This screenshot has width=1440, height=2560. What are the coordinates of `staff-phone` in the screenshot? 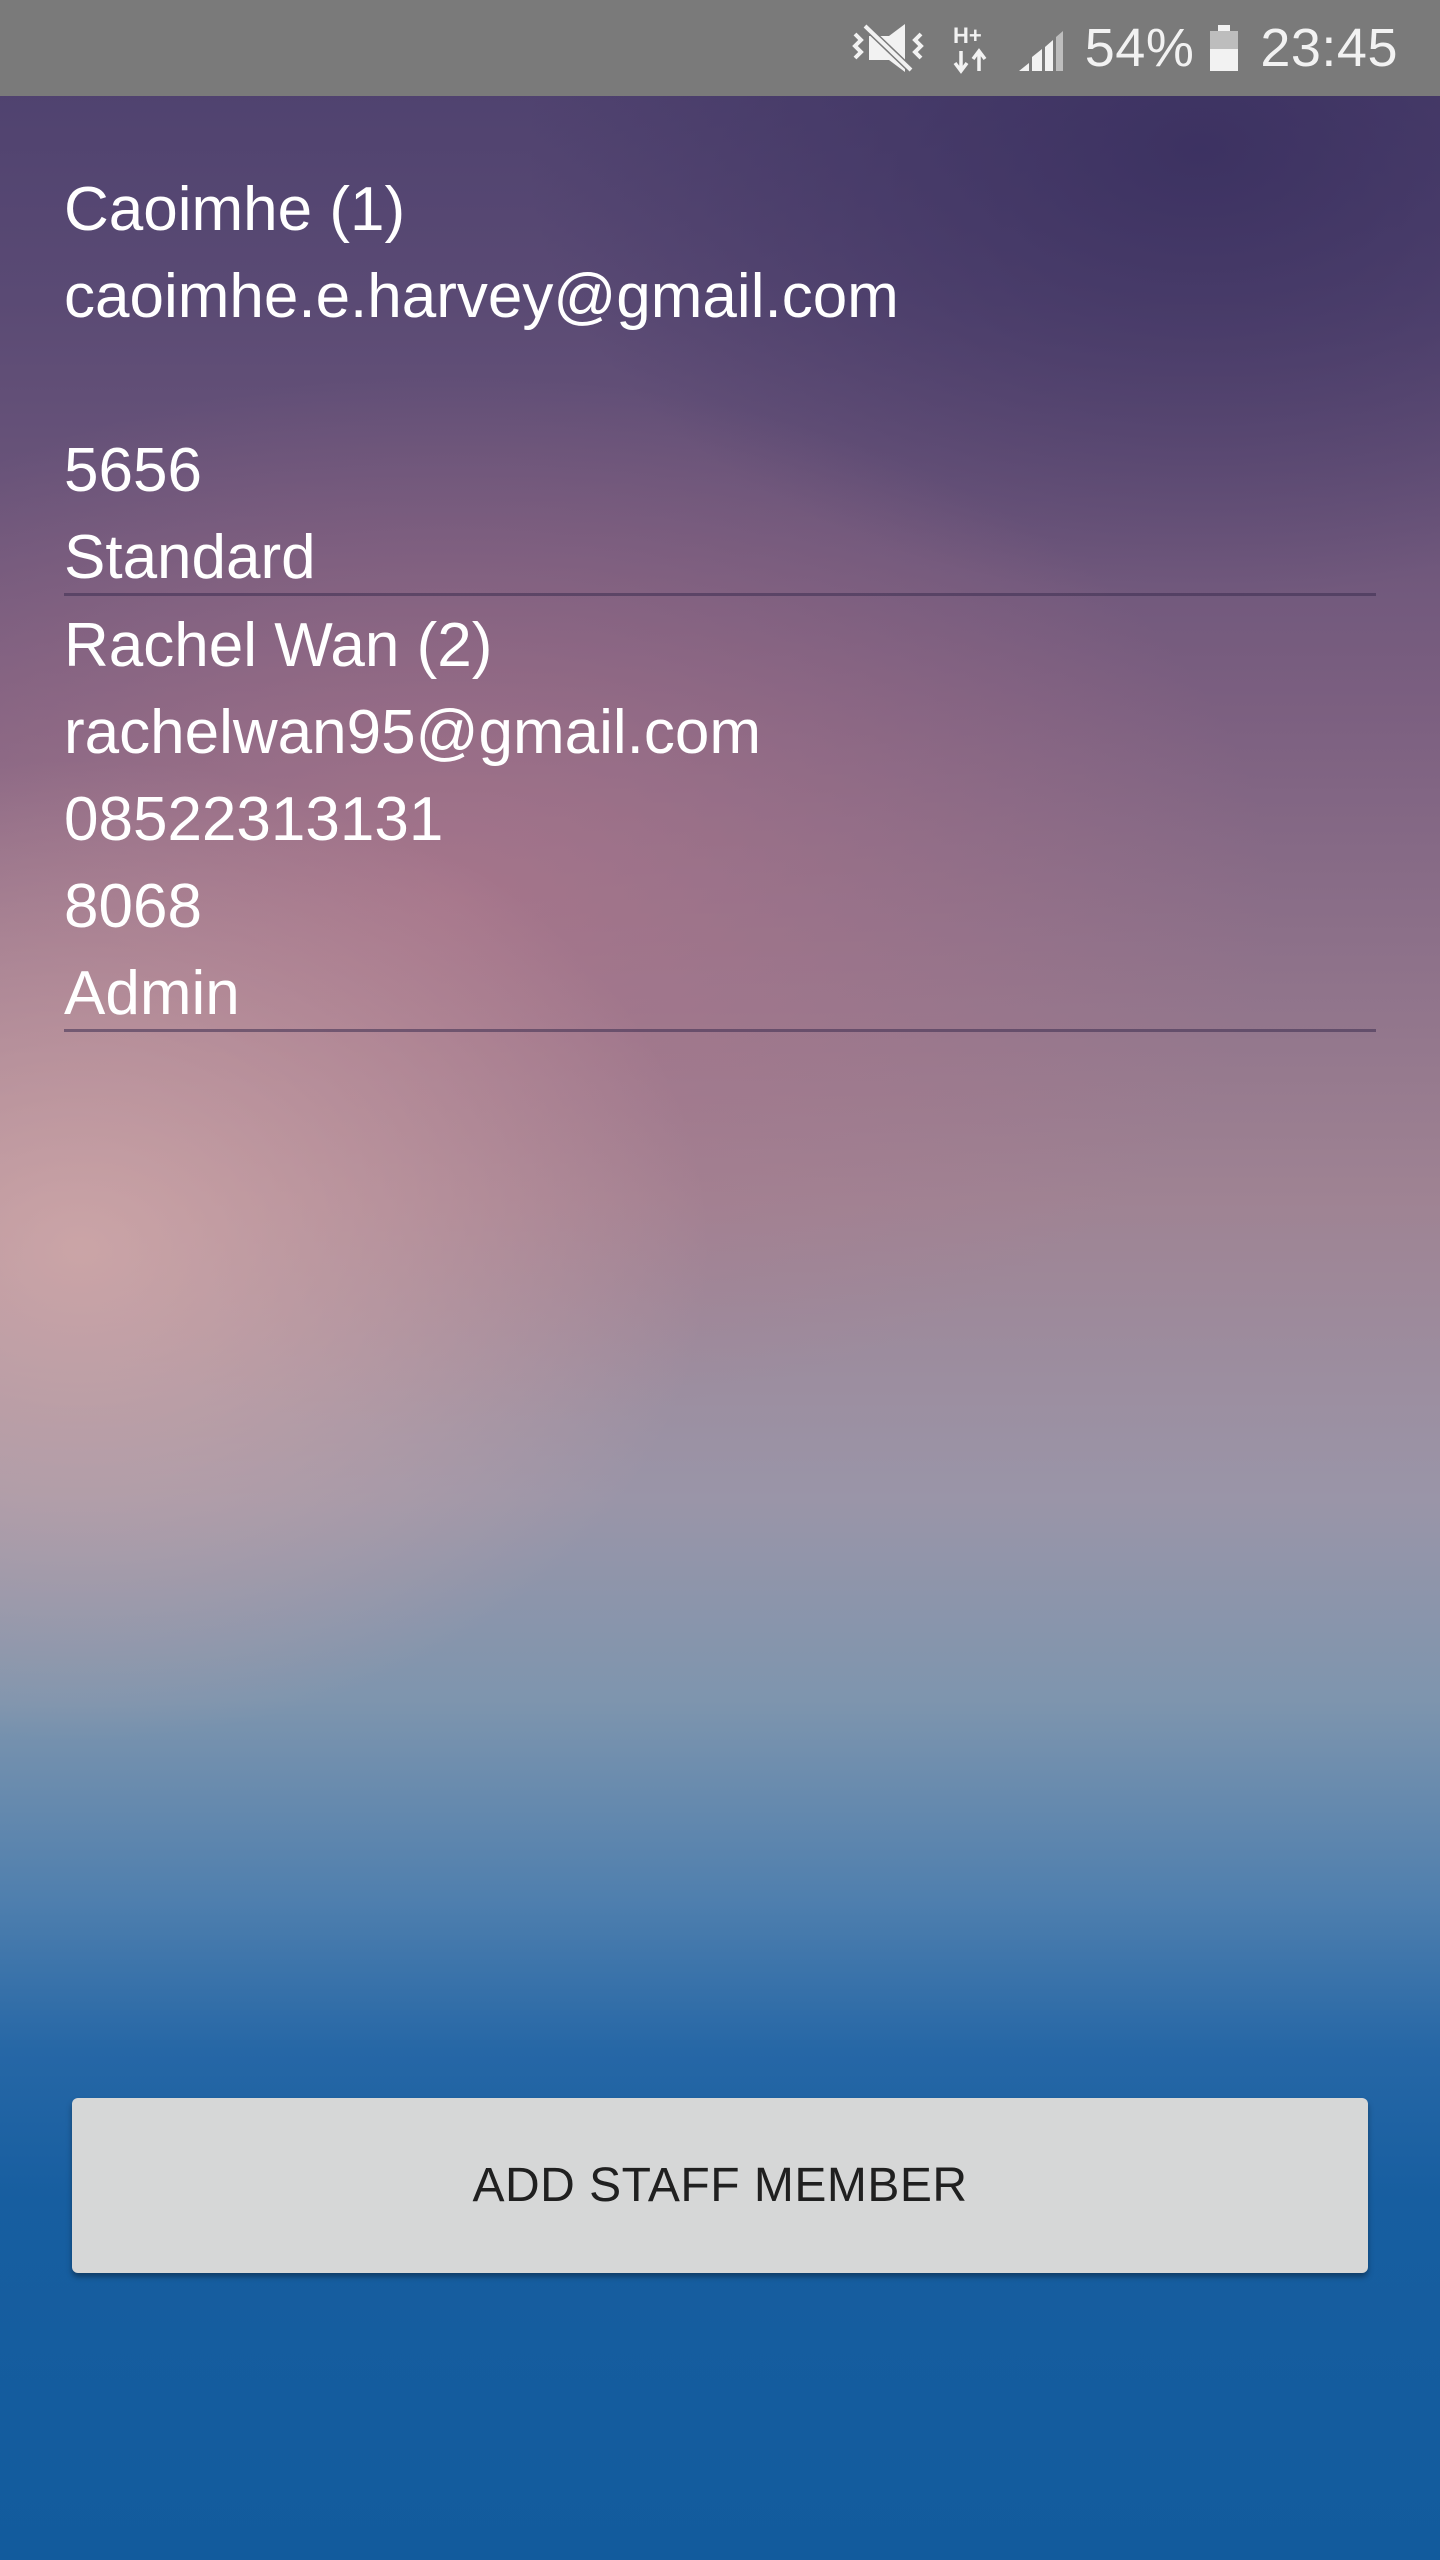 It's located at (720, 383).